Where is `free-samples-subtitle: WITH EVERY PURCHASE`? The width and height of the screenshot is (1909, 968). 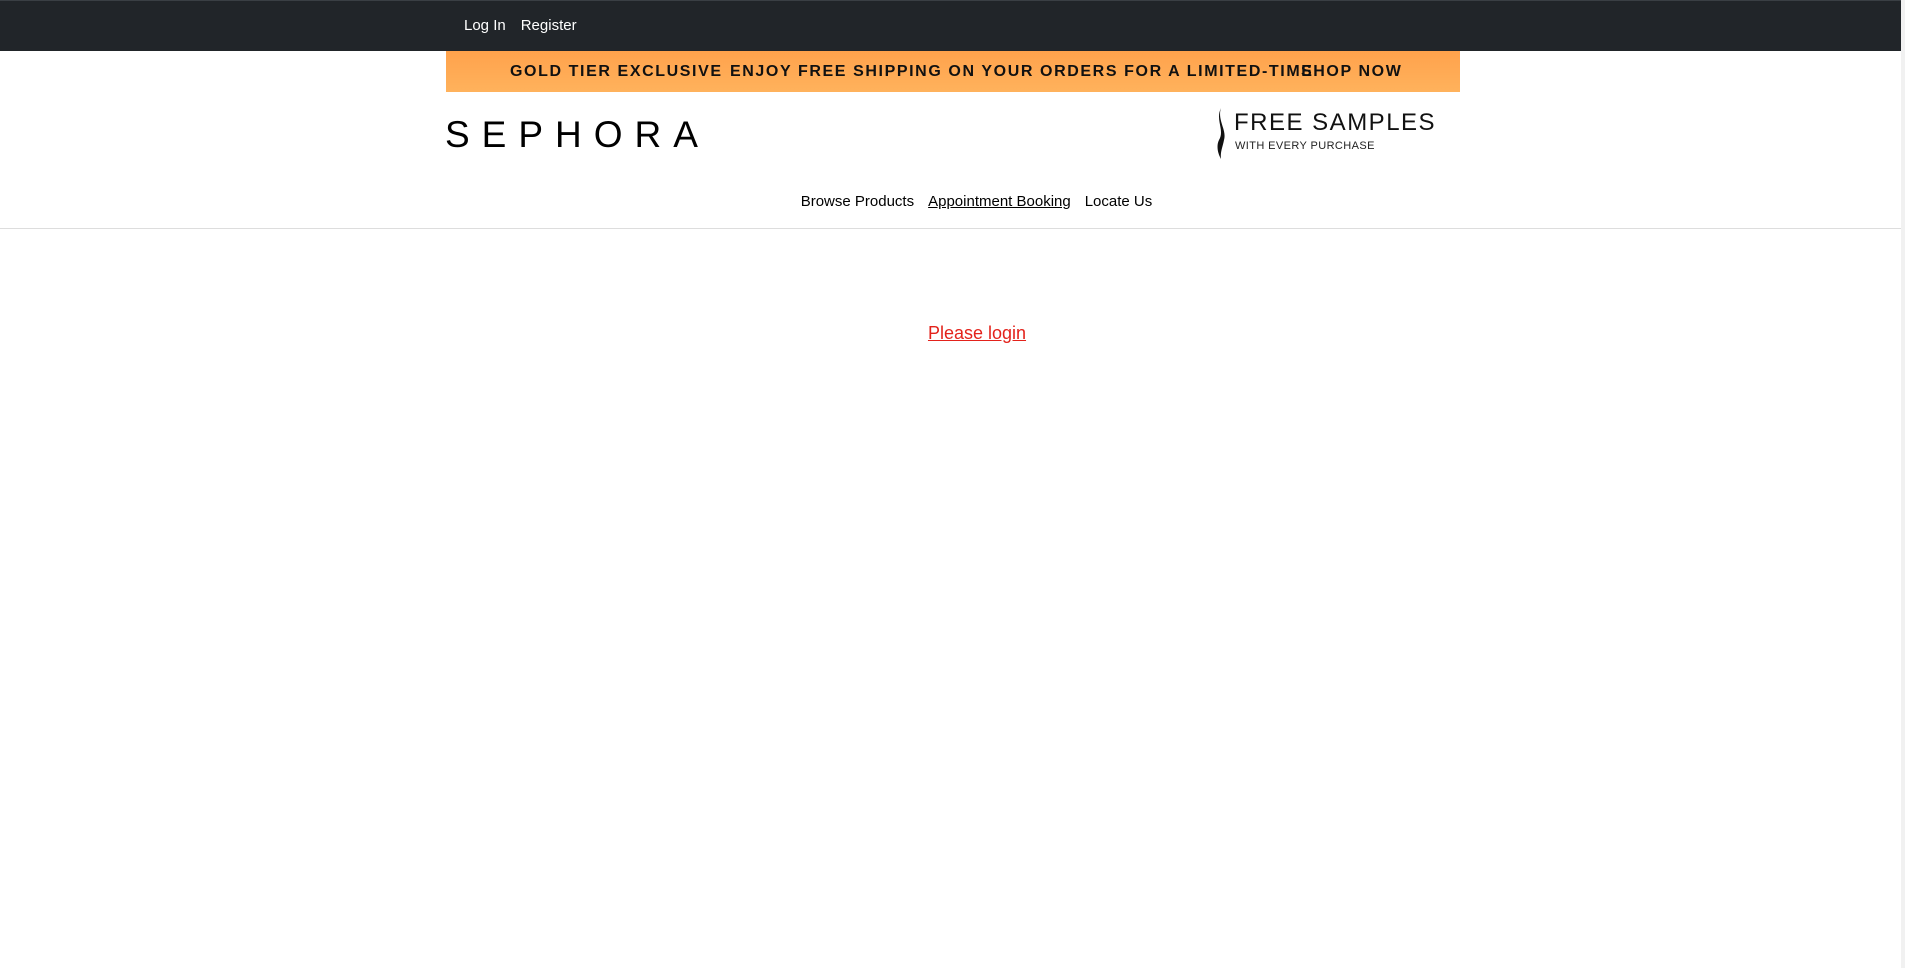 free-samples-subtitle: WITH EVERY PURCHASE is located at coordinates (1305, 146).